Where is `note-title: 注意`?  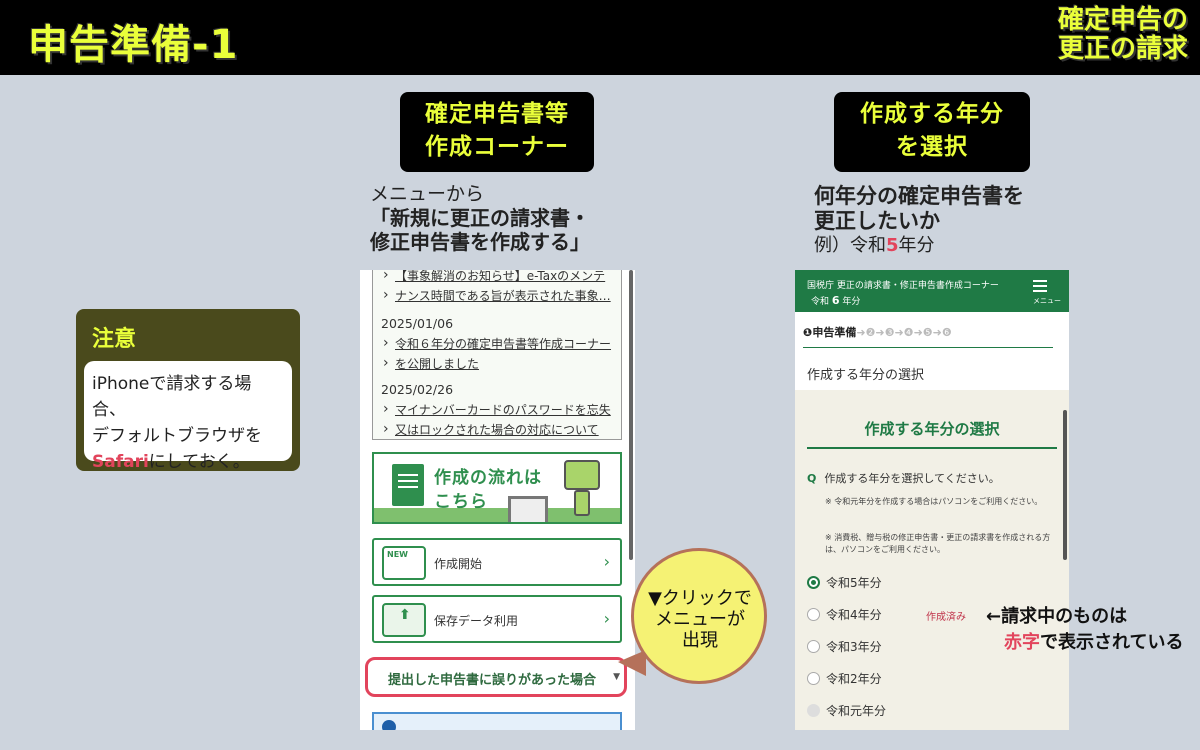
note-title: 注意 is located at coordinates (114, 339).